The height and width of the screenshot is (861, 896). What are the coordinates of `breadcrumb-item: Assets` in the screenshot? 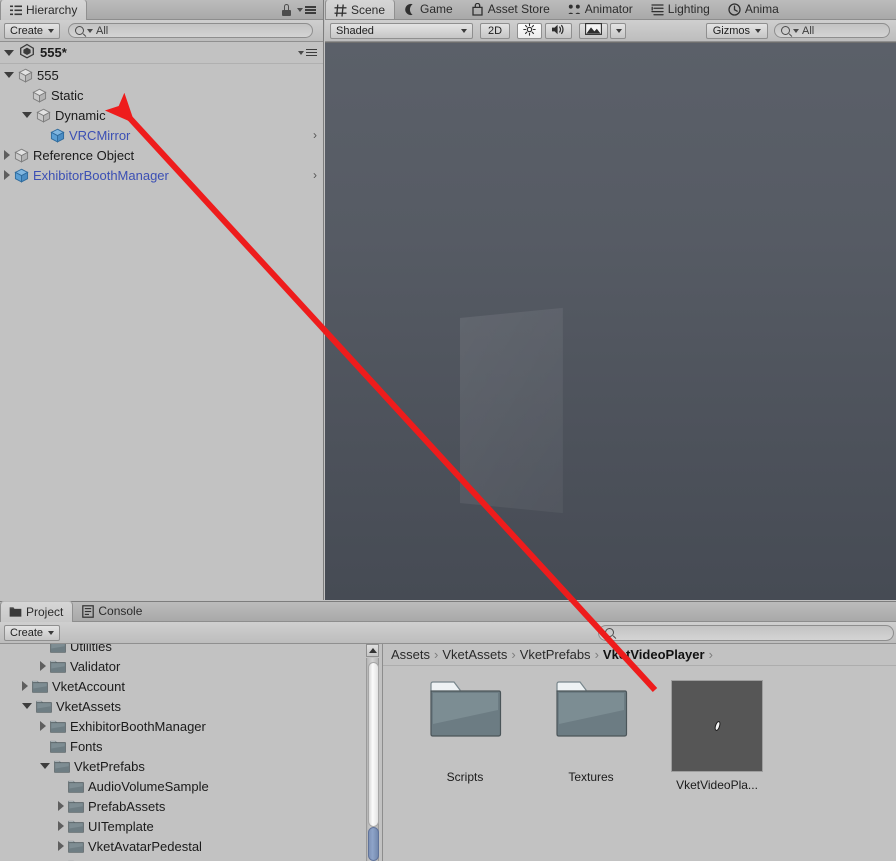 It's located at (410, 654).